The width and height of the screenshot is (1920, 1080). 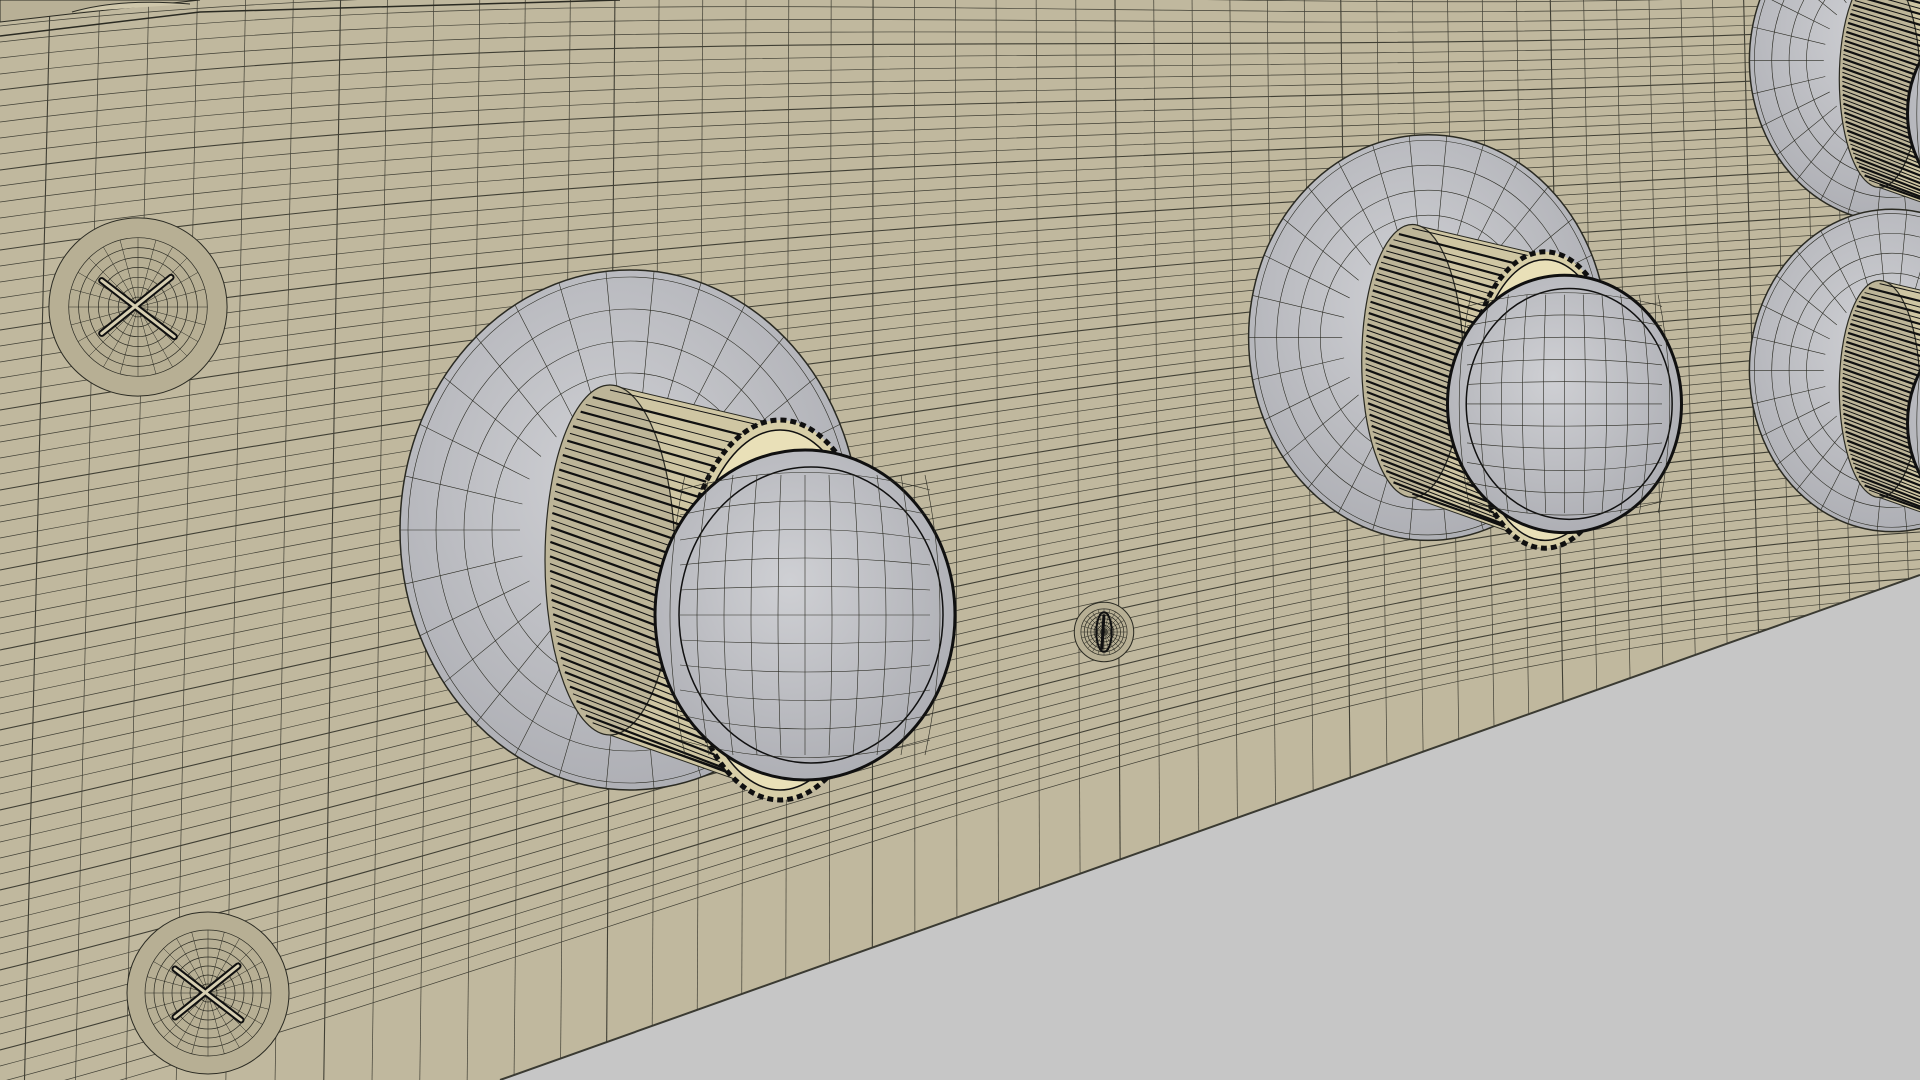 I want to click on slotted-screw-icon, so click(x=1104, y=632).